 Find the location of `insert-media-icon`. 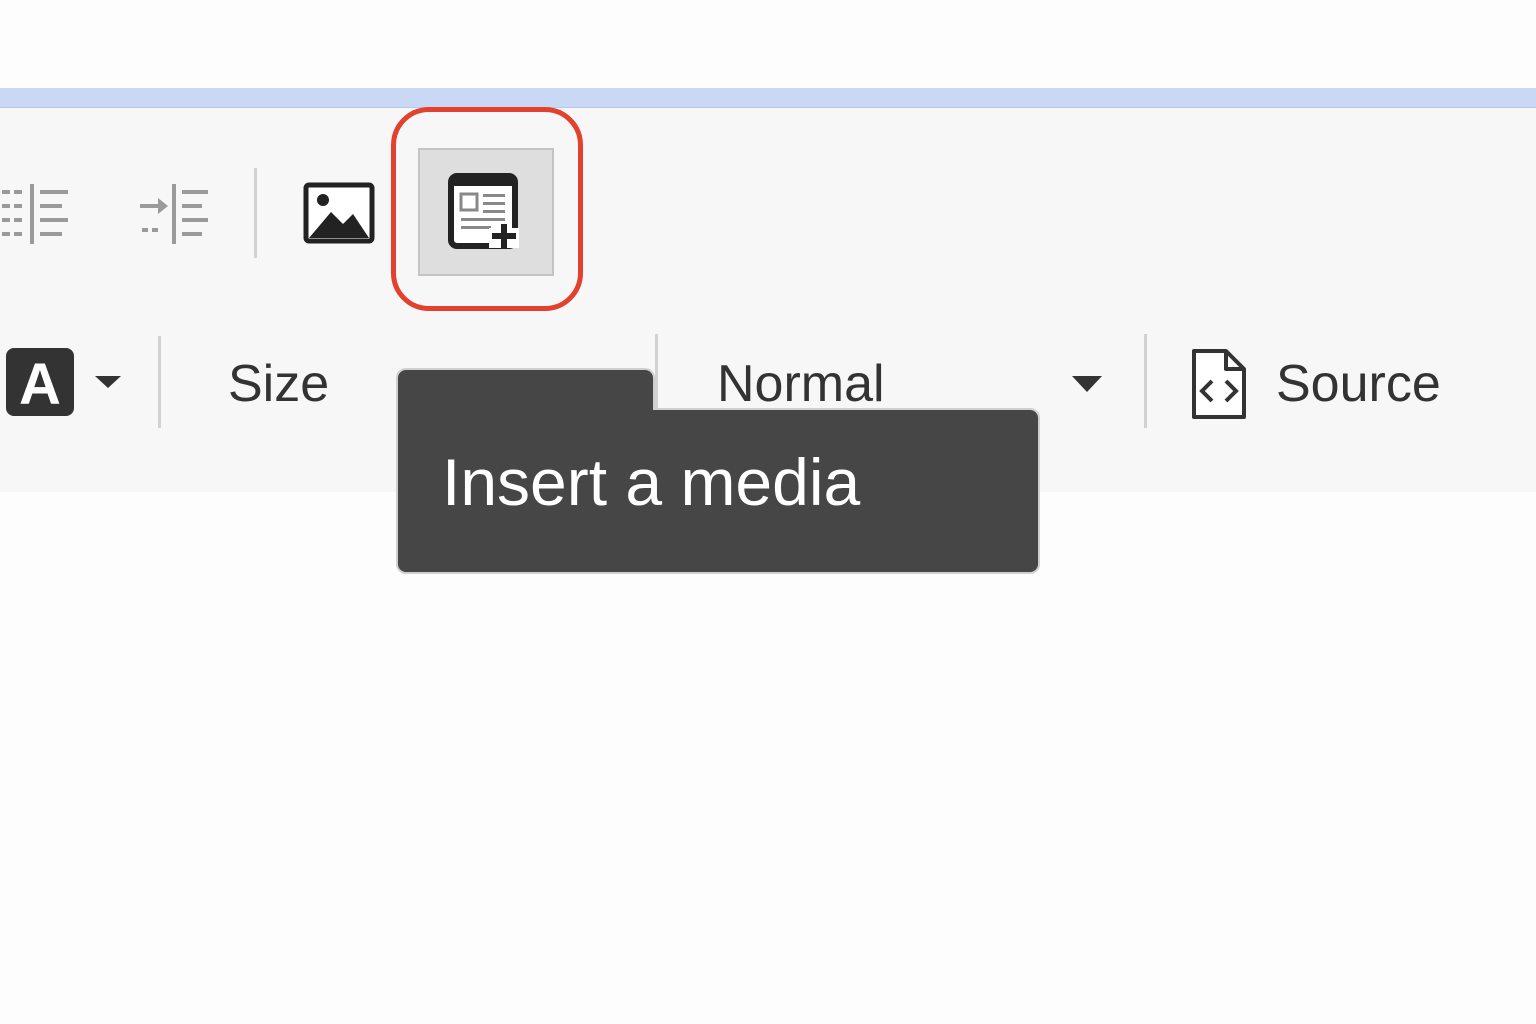

insert-media-icon is located at coordinates (483, 211).